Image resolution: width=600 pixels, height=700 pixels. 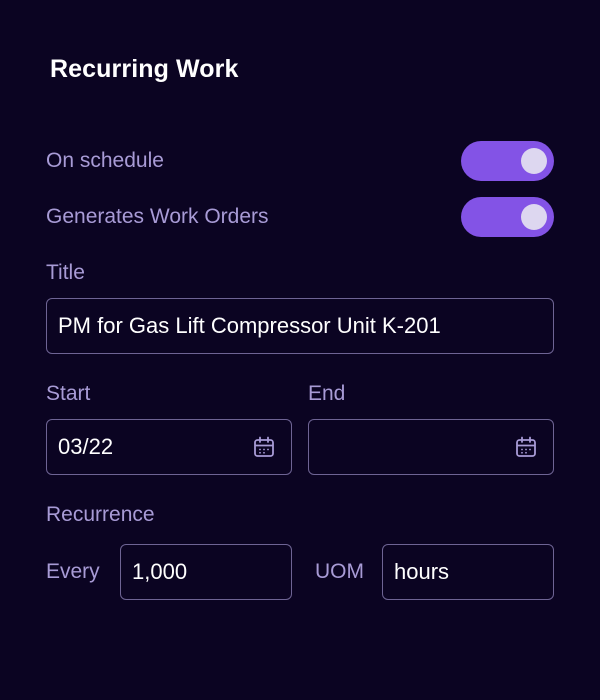 I want to click on on-schedule-toggle, so click(x=507, y=161).